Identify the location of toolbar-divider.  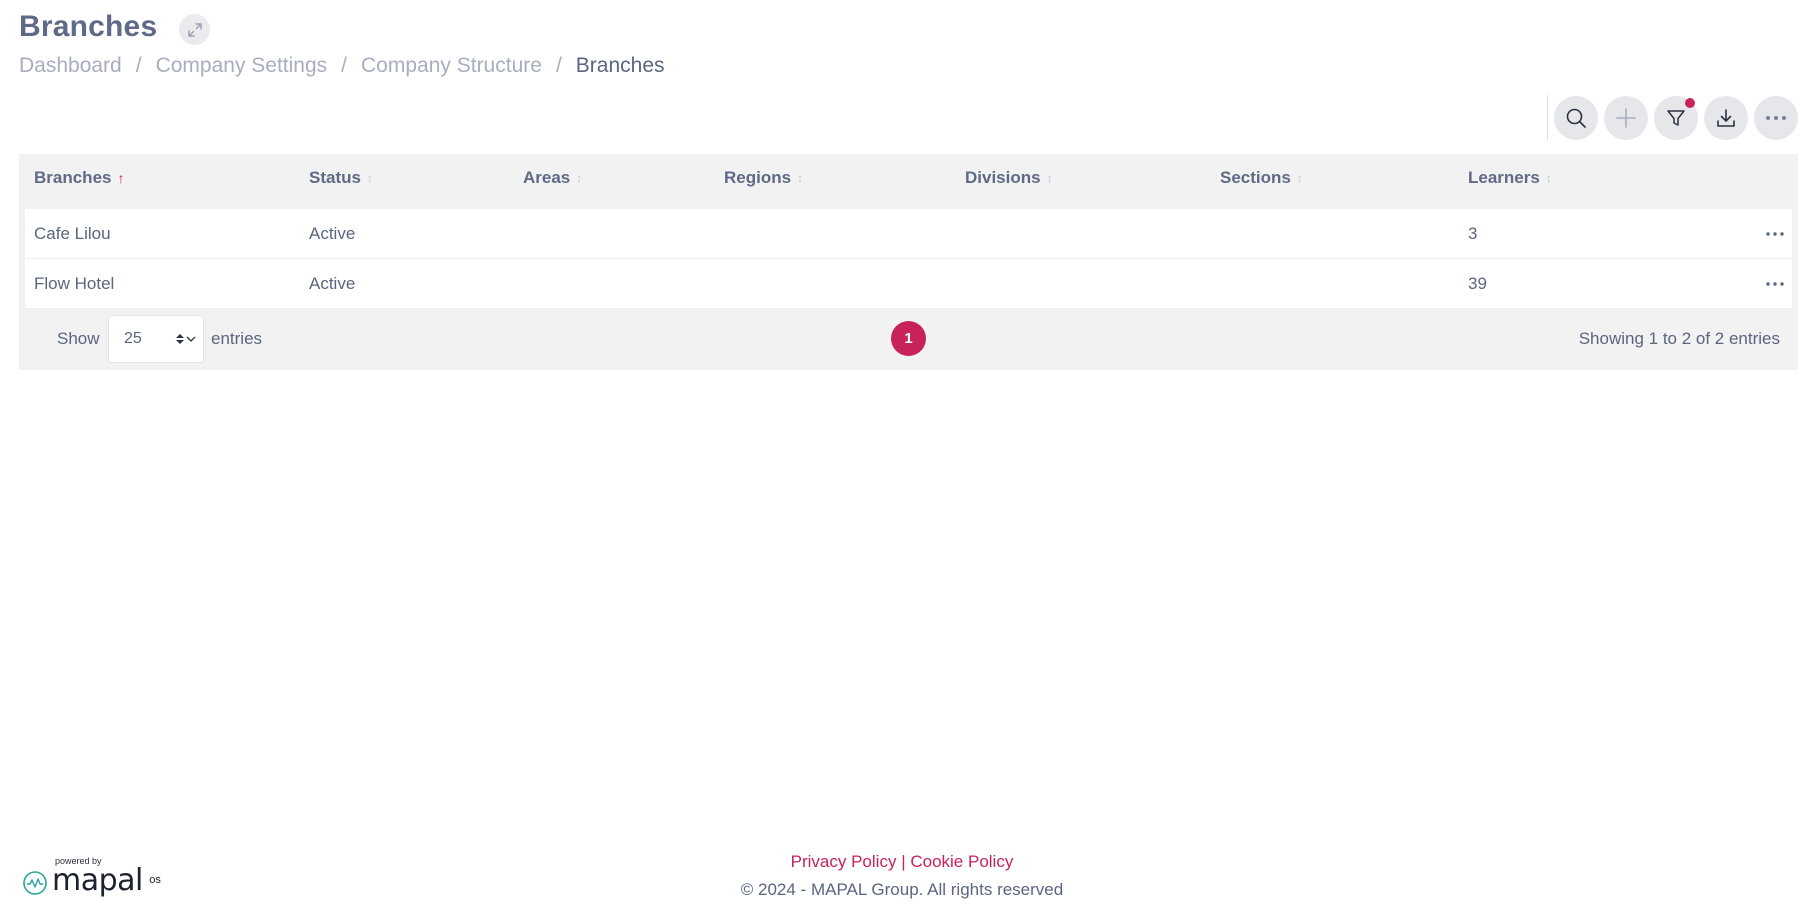
(1547, 118).